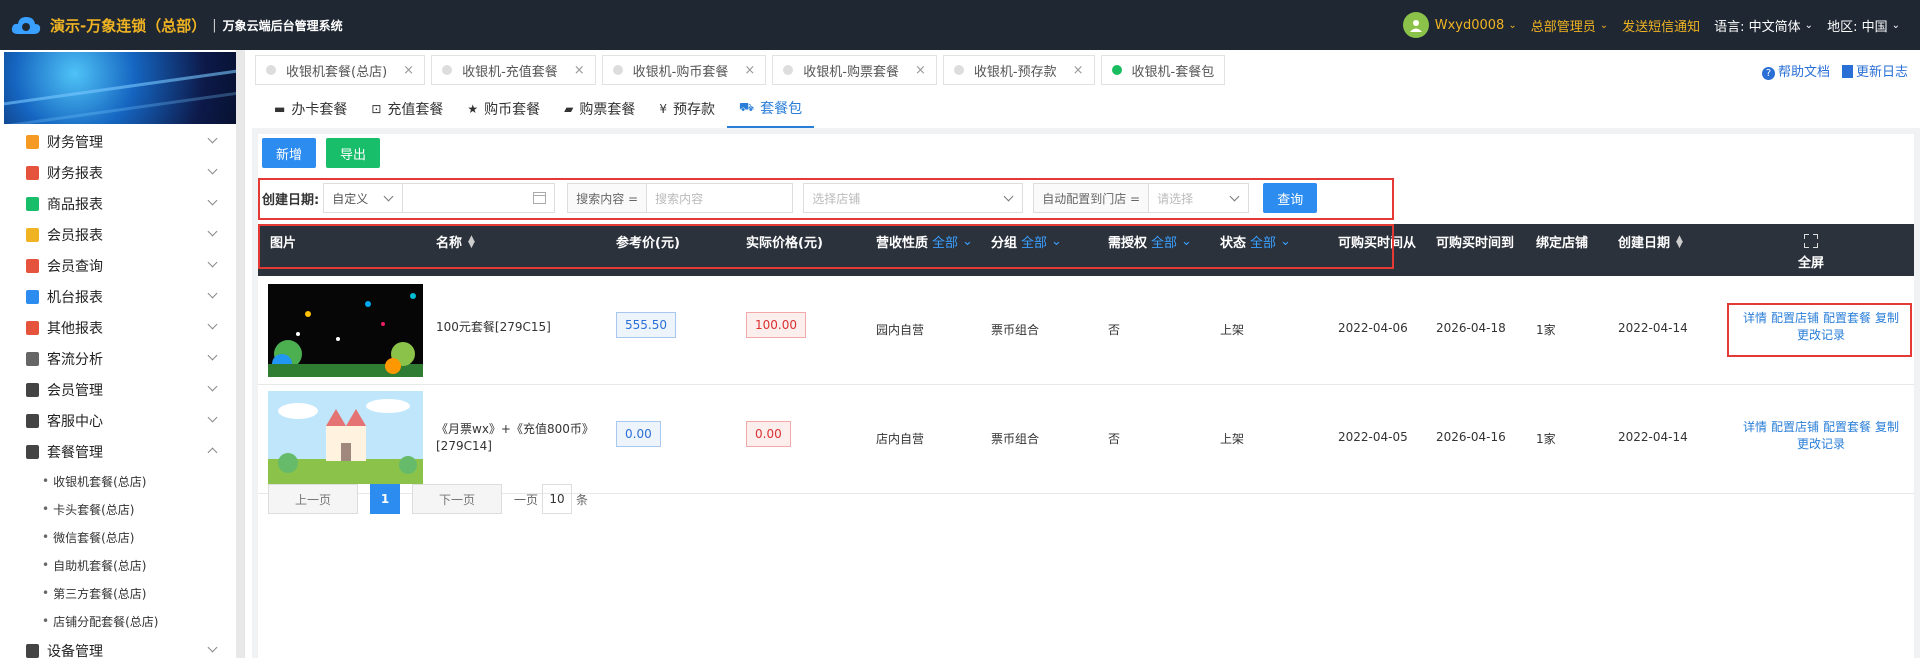 This screenshot has height=666, width=1920. What do you see at coordinates (503, 109) in the screenshot?
I see `subtab: ★ 购币套餐` at bounding box center [503, 109].